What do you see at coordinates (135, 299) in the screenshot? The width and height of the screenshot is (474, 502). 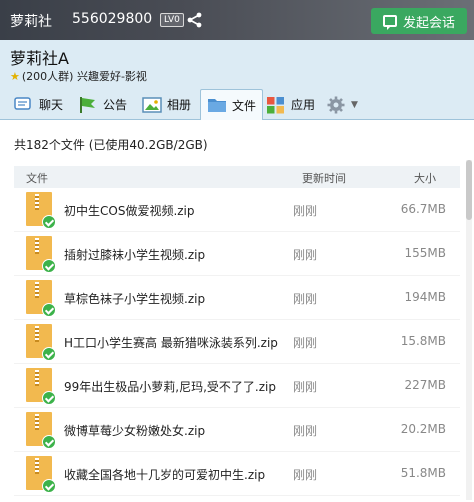 I see `file-name: 草棕色袜子小学生视频.zip` at bounding box center [135, 299].